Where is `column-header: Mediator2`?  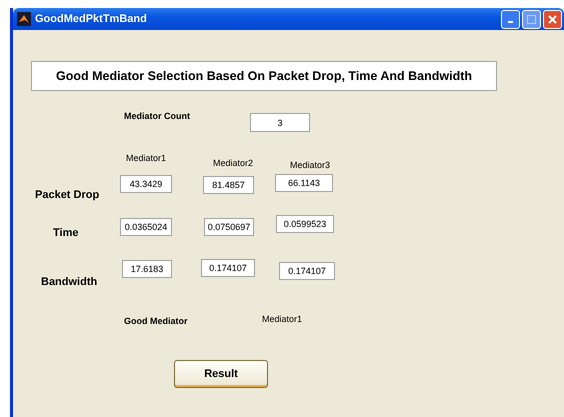 column-header: Mediator2 is located at coordinates (233, 163).